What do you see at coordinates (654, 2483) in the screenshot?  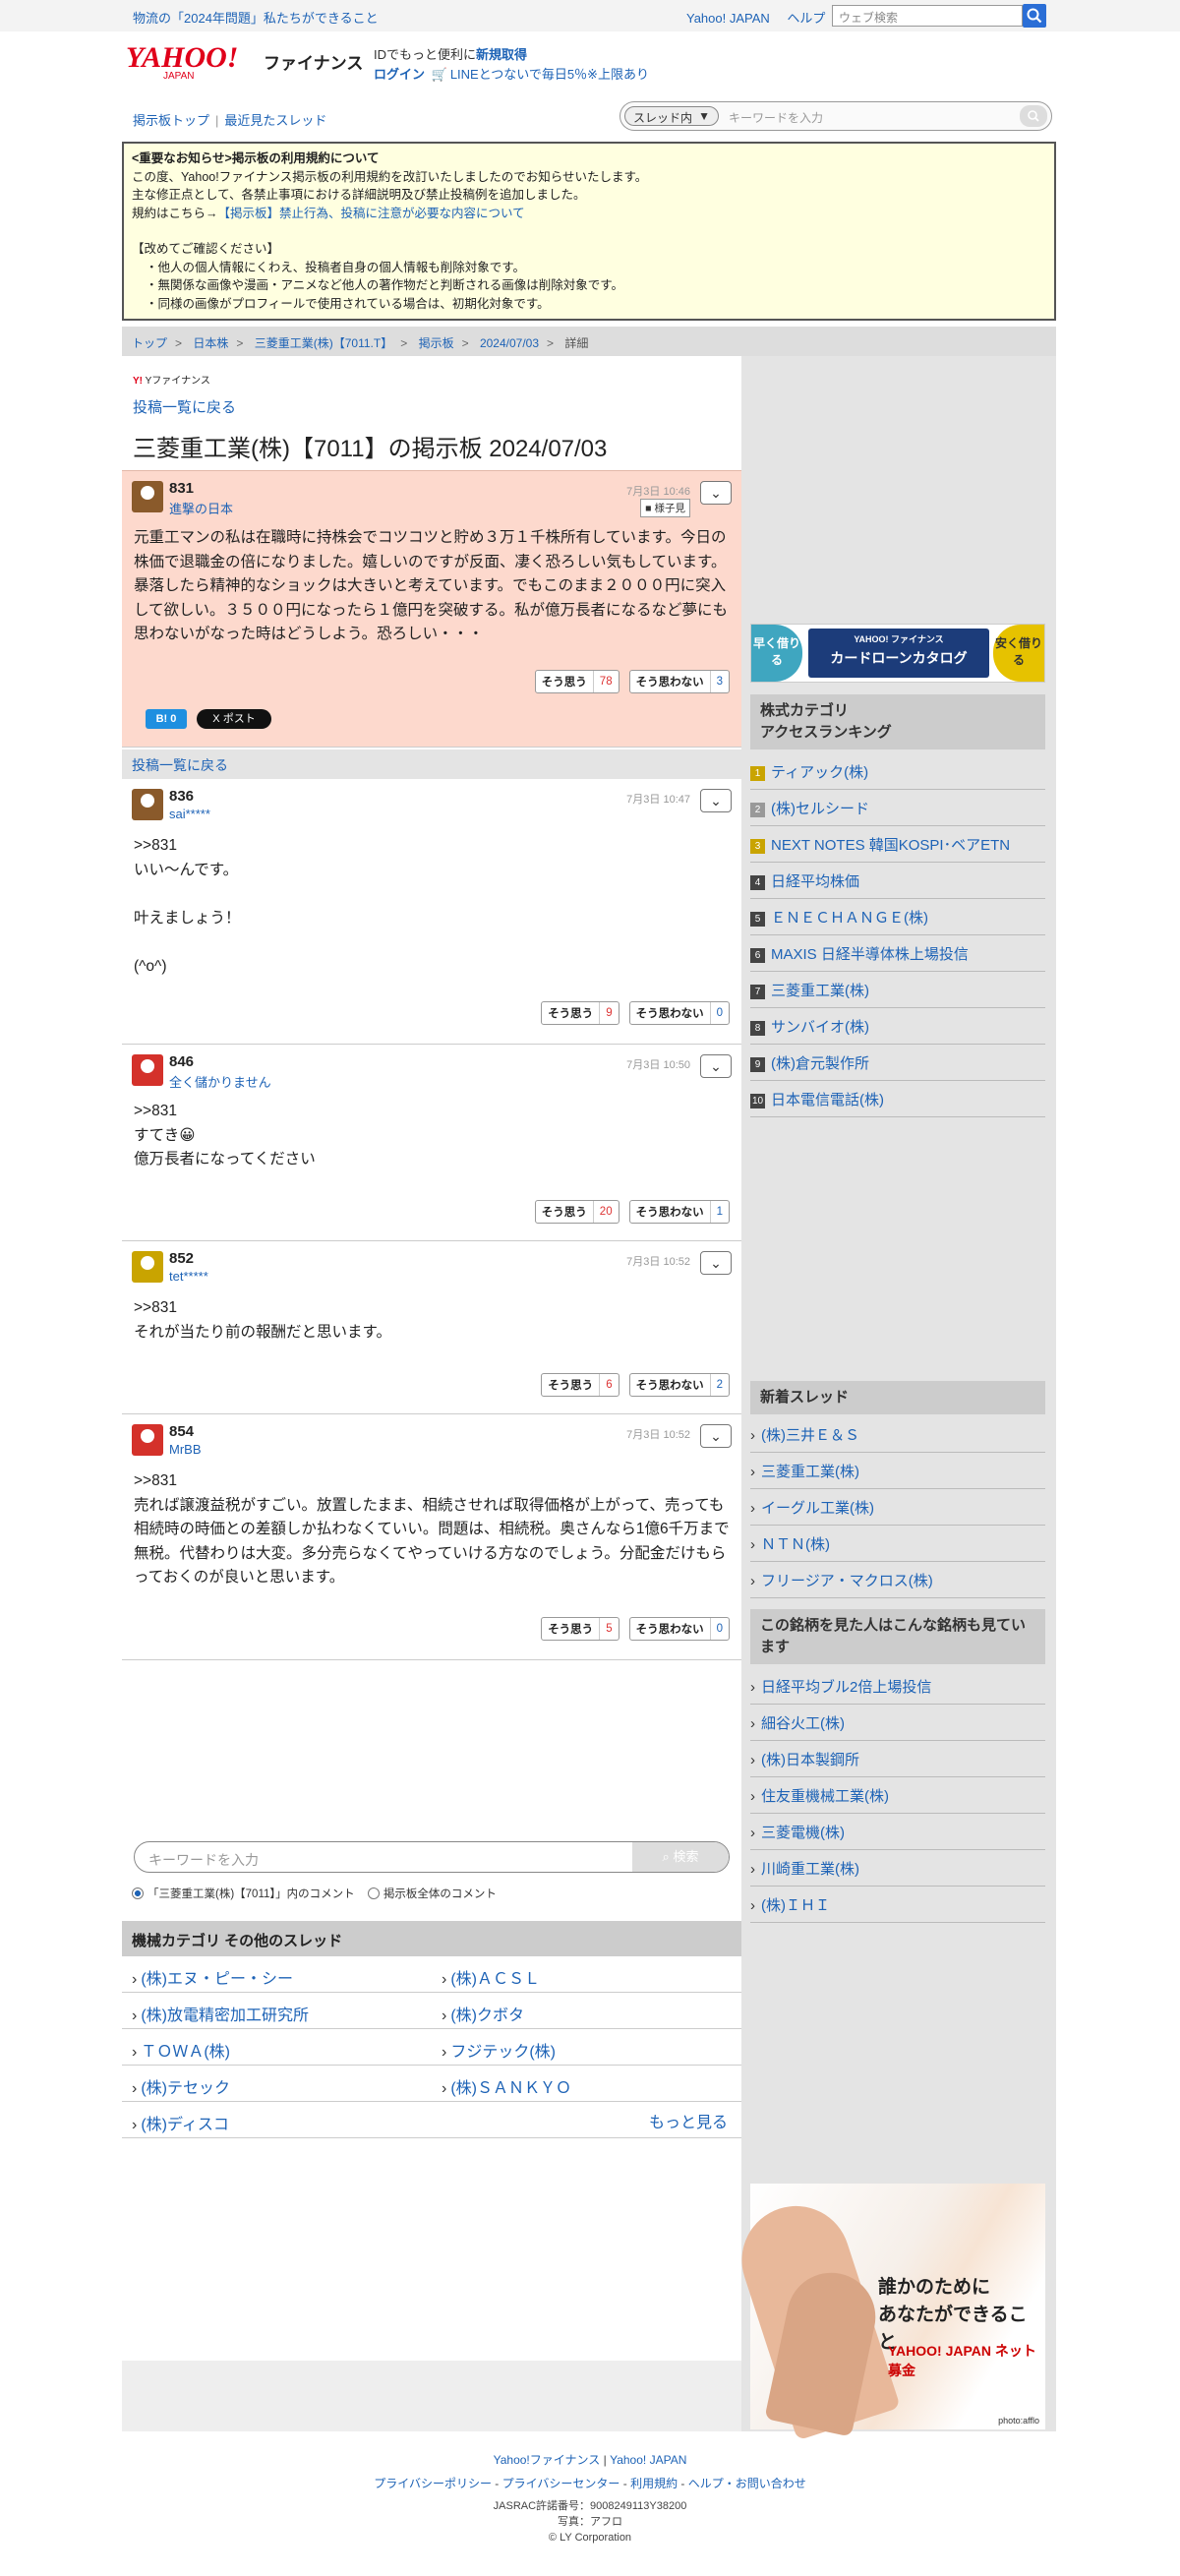 I see `footer-terms-link: 利用規約` at bounding box center [654, 2483].